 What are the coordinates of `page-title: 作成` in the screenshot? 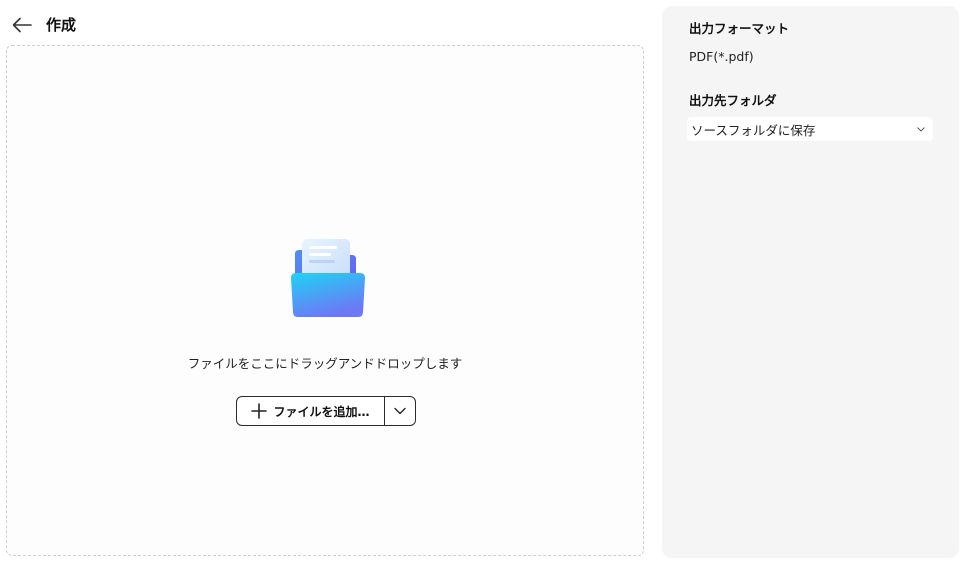 It's located at (61, 25).